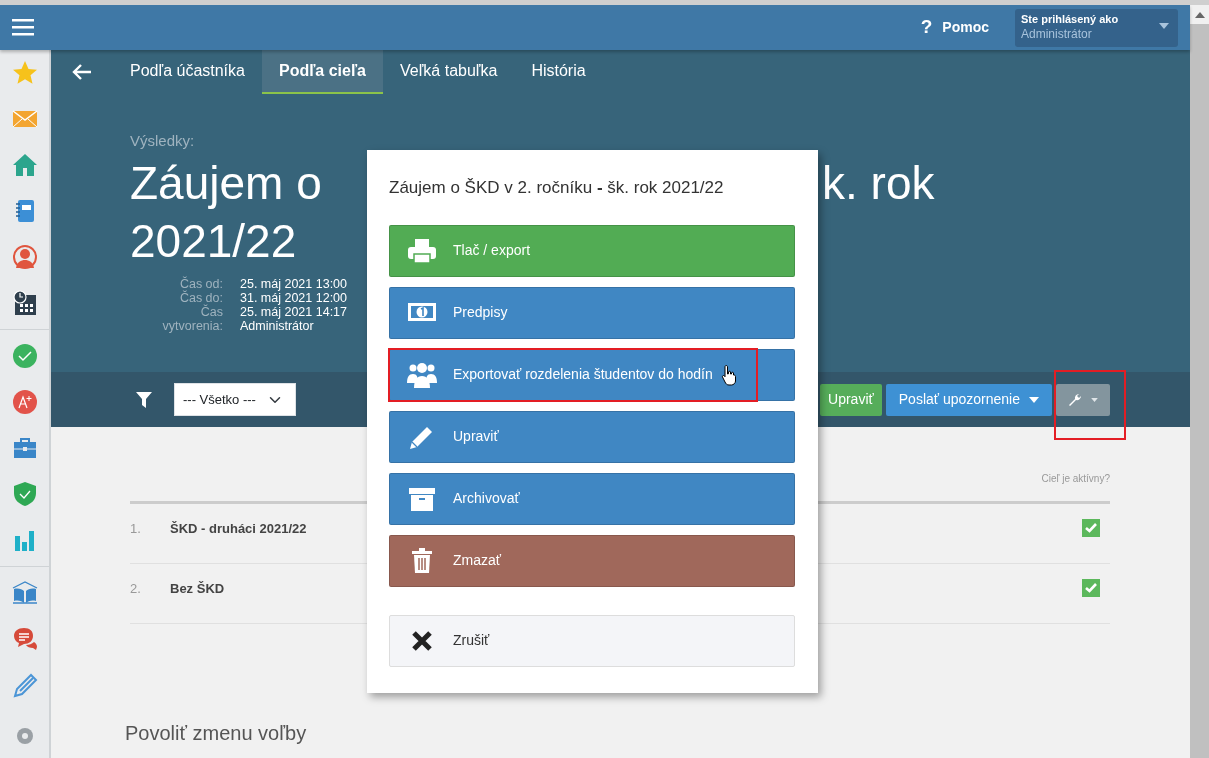  I want to click on briefcase-icon, so click(24, 448).